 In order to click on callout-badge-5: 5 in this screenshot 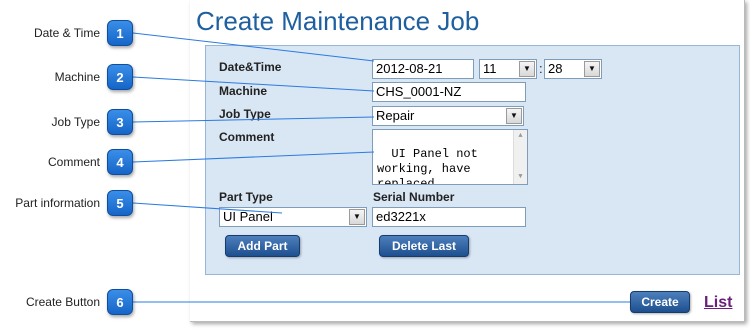, I will do `click(120, 203)`.